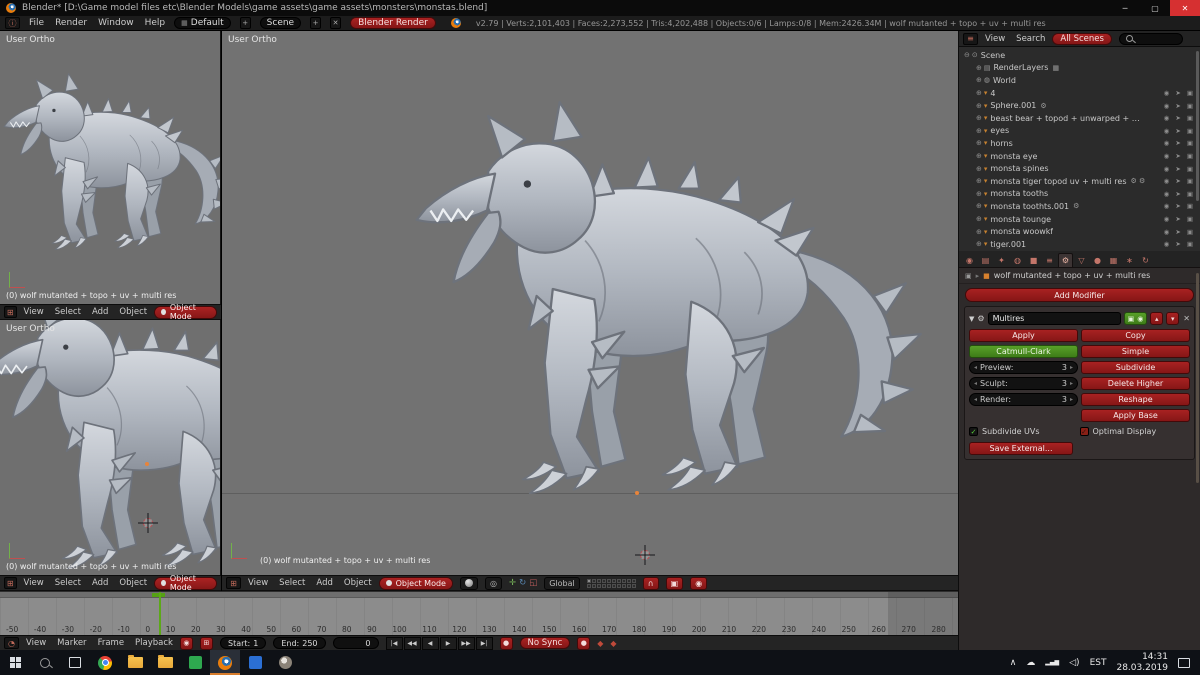  What do you see at coordinates (1079, 80) in the screenshot?
I see `outliner-row: ⊕ ◍ World` at bounding box center [1079, 80].